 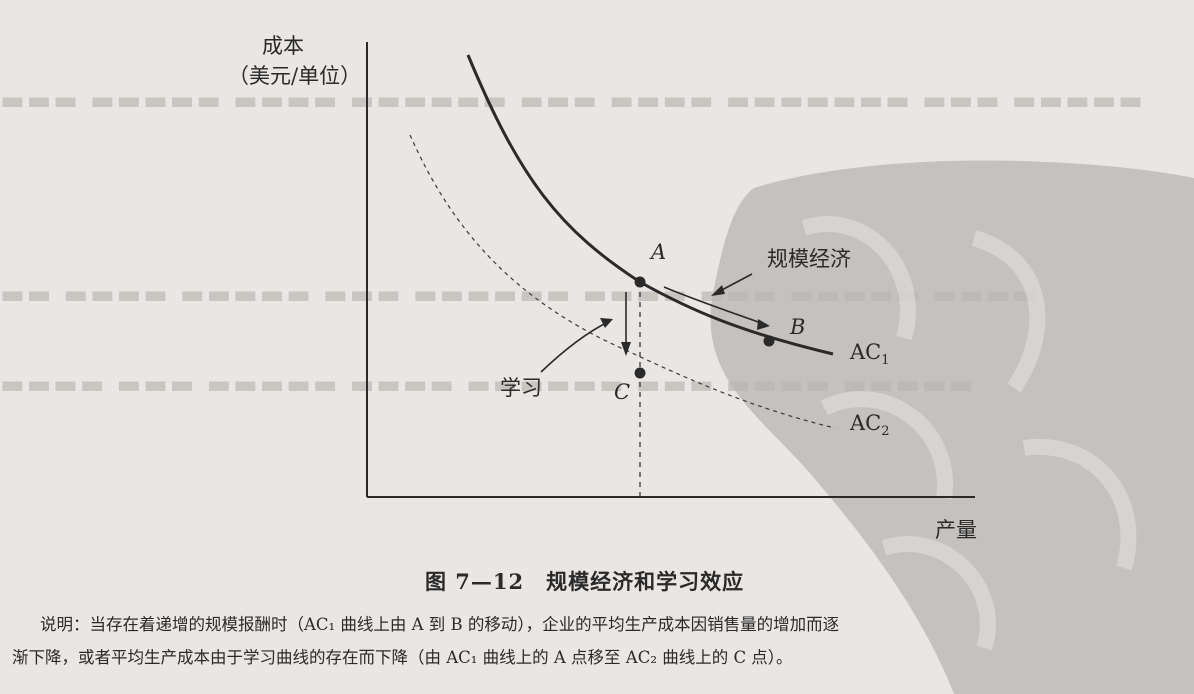 I want to click on figure-caption: 图 7—12 规模经济和学习效应, so click(x=585, y=581).